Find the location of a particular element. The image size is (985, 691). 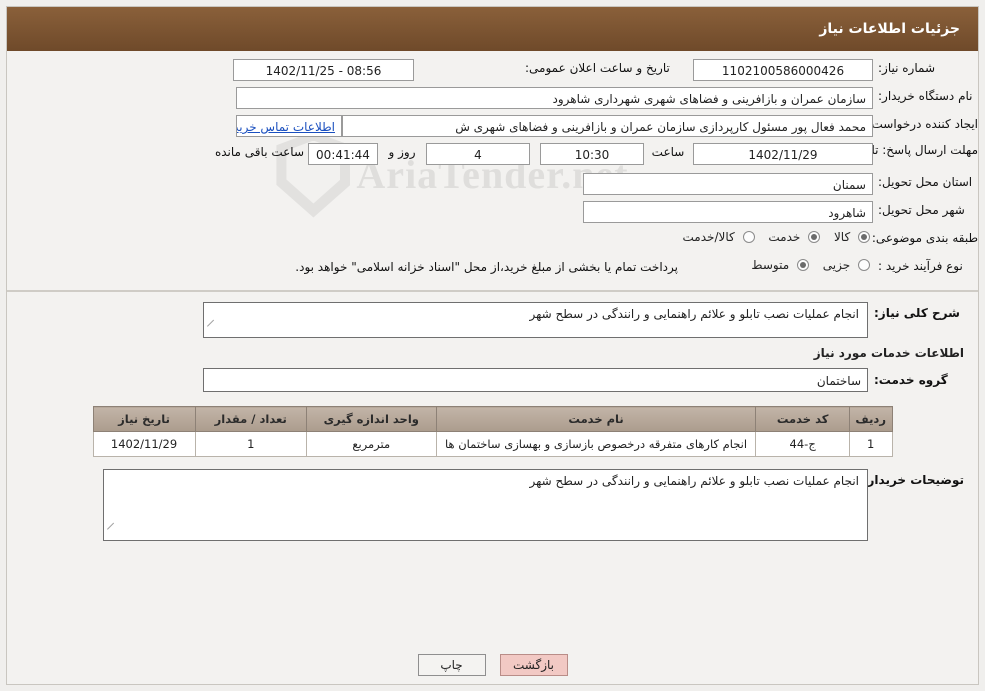

buyer-notes-label: توضیحات خریدار: is located at coordinates (913, 480).